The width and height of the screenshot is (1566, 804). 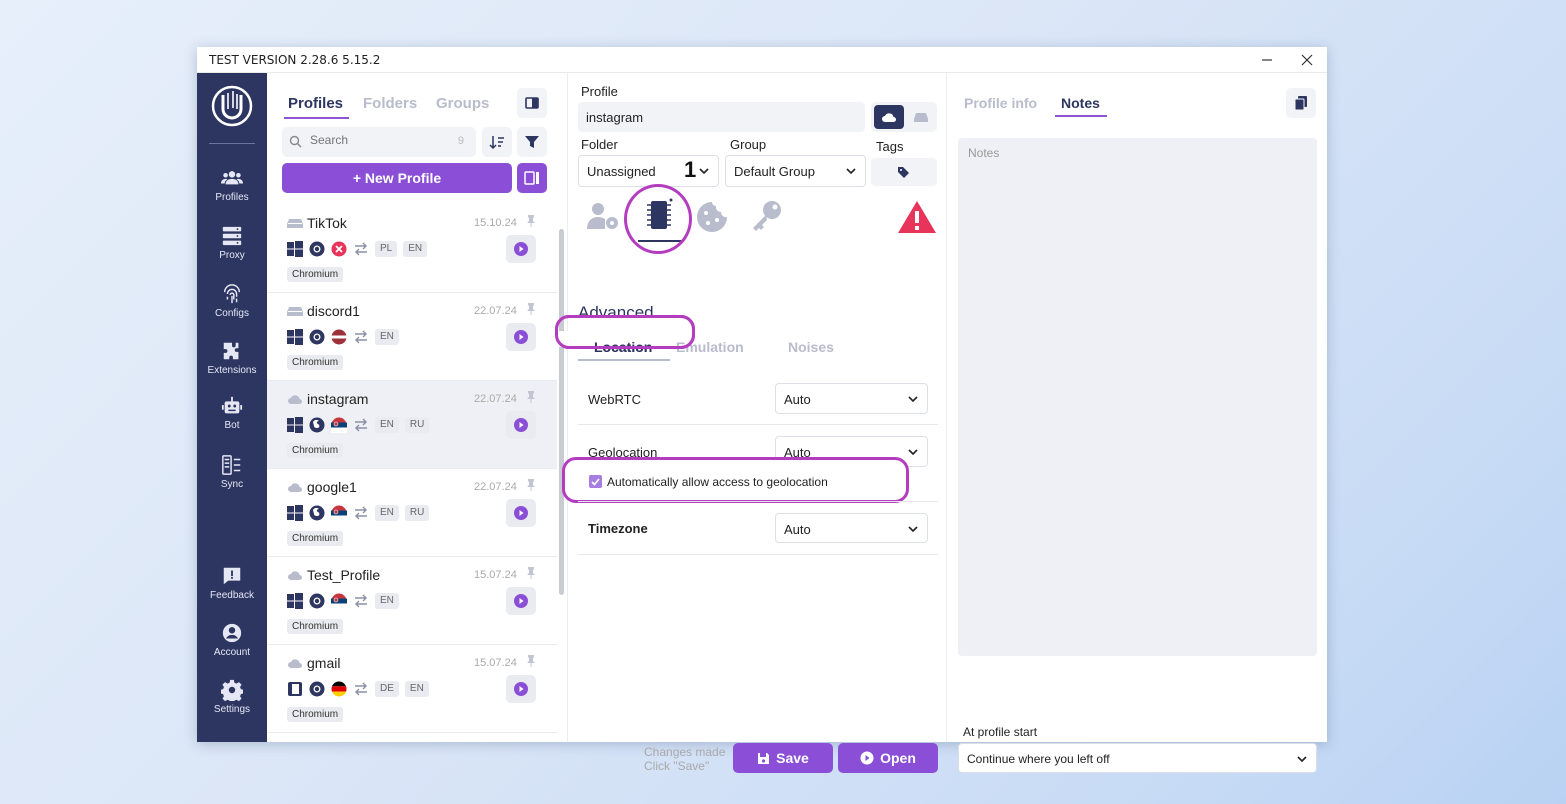 What do you see at coordinates (497, 142) in the screenshot?
I see `sort-button` at bounding box center [497, 142].